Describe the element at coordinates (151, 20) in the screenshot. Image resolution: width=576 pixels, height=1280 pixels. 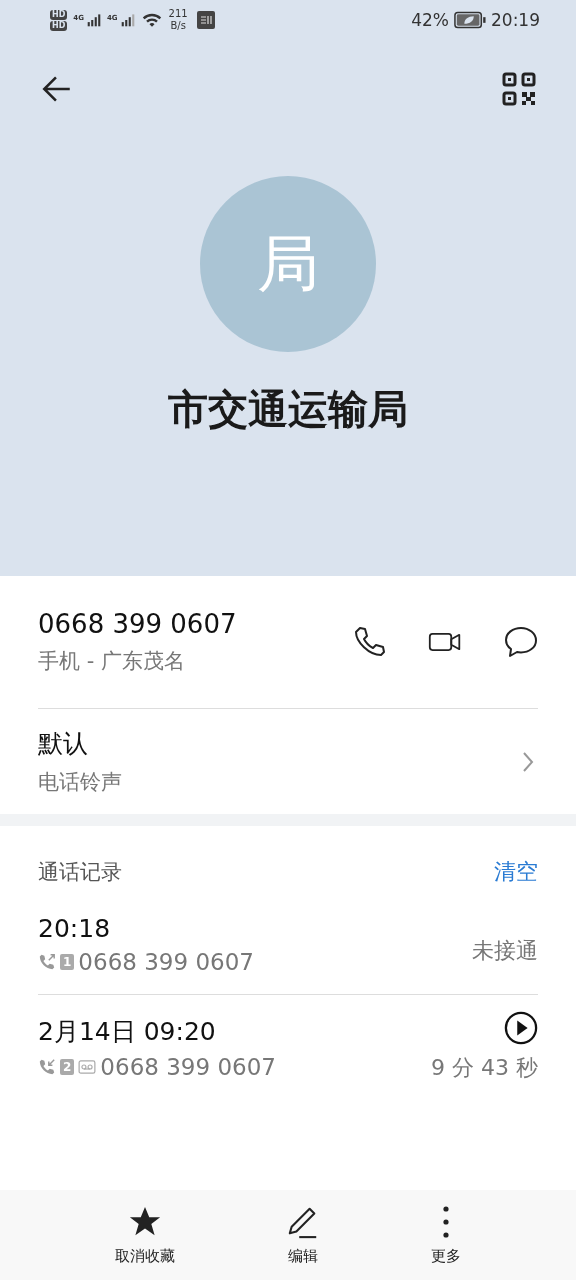
I see `wifi-icon` at that location.